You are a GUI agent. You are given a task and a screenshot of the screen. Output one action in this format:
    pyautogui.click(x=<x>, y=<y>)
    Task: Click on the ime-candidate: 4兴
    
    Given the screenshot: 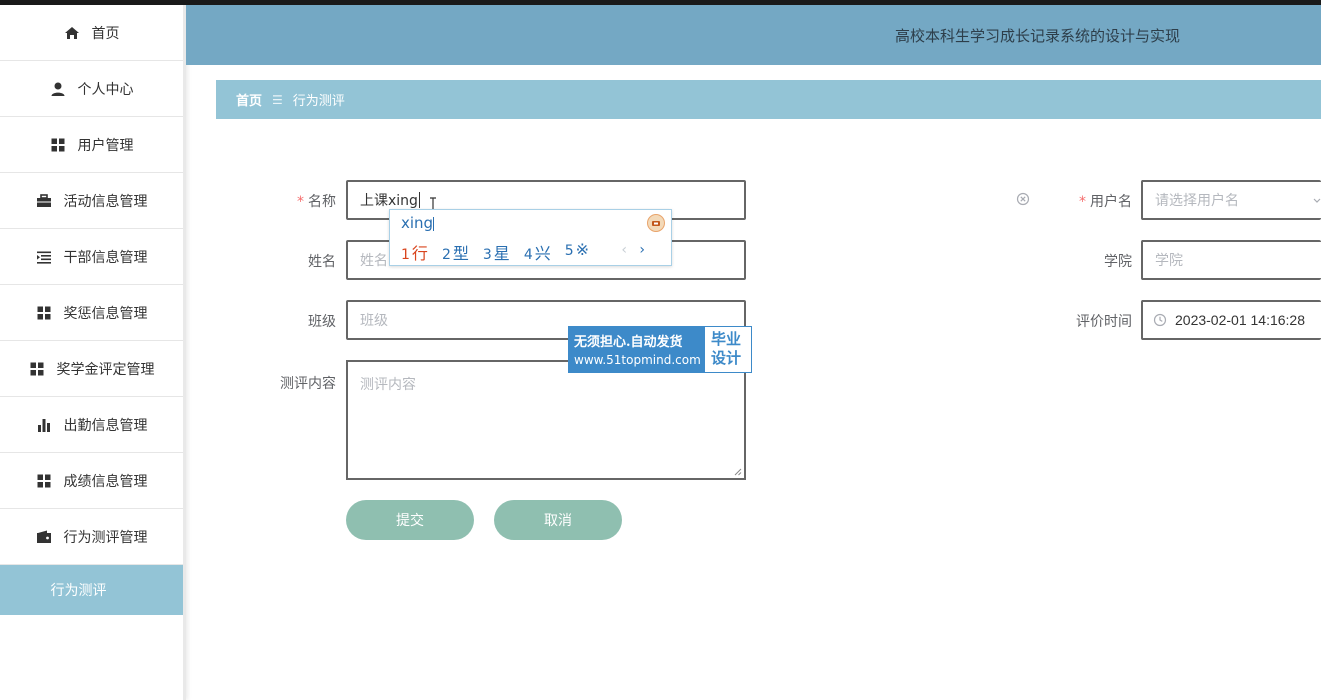 What is the action you would take?
    pyautogui.click(x=537, y=252)
    